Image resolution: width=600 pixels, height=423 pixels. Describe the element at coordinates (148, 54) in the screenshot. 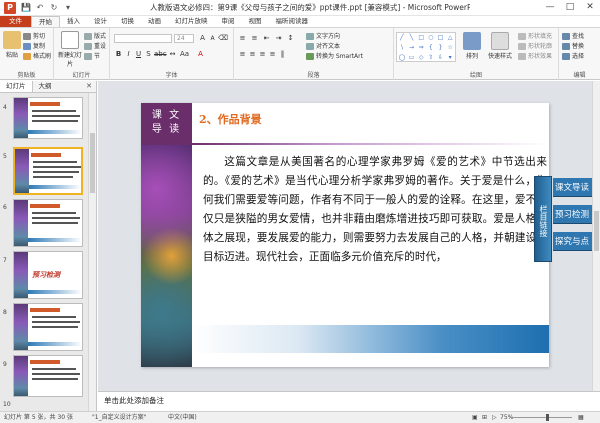

I see `shadow-icon: S` at that location.